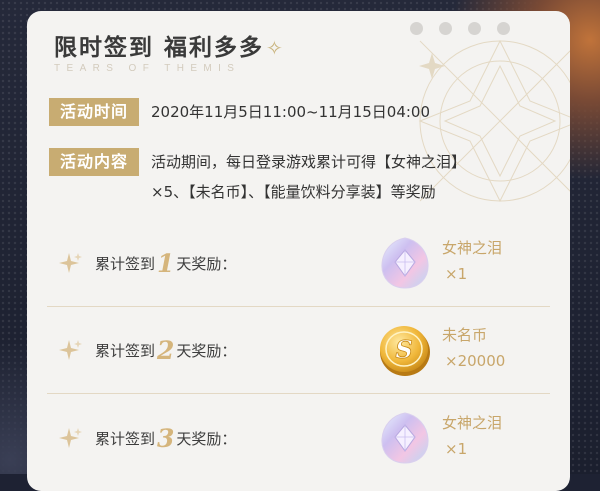 The height and width of the screenshot is (491, 600). What do you see at coordinates (94, 112) in the screenshot?
I see `activity-time-label: 活动时间` at bounding box center [94, 112].